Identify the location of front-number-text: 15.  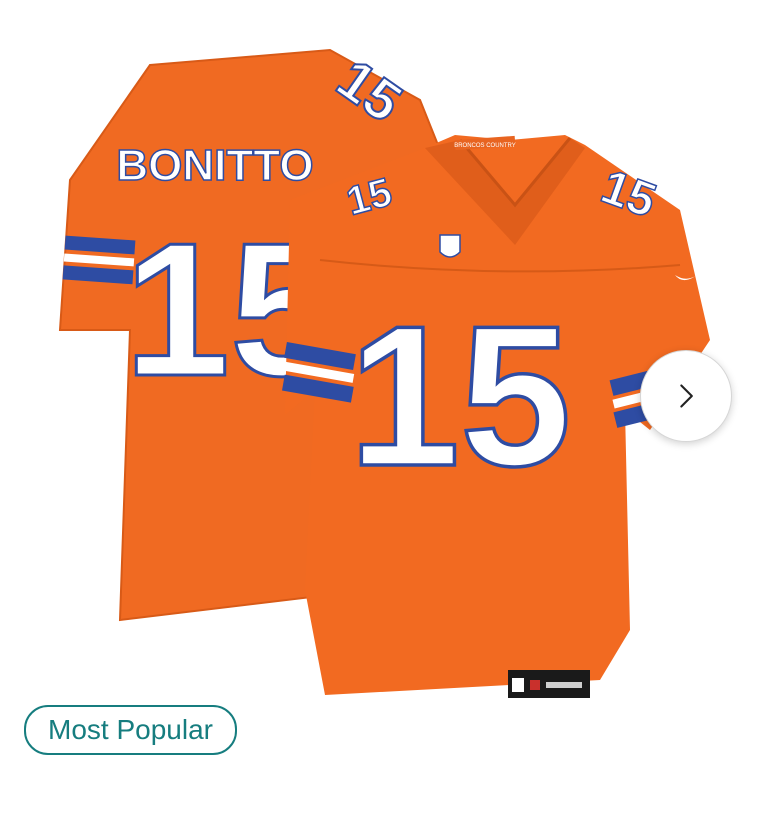
(460, 396).